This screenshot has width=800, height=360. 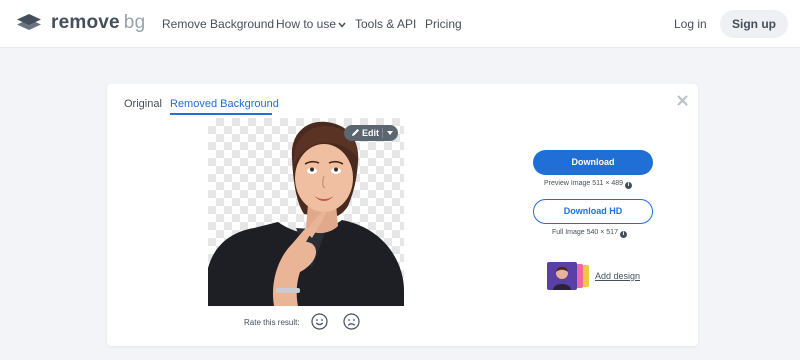 I want to click on frown-icon, so click(x=351, y=321).